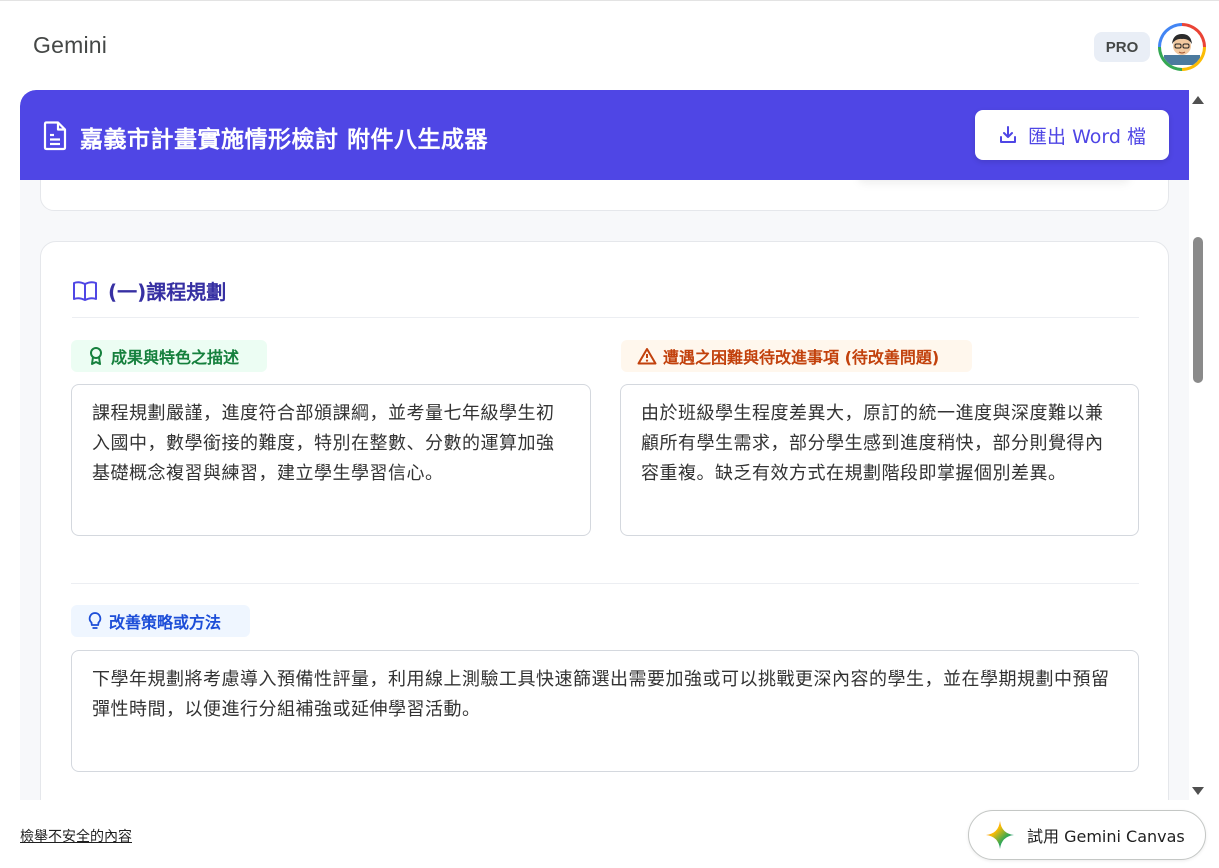 This screenshot has height=868, width=1219. I want to click on lightbulb-icon, so click(95, 620).